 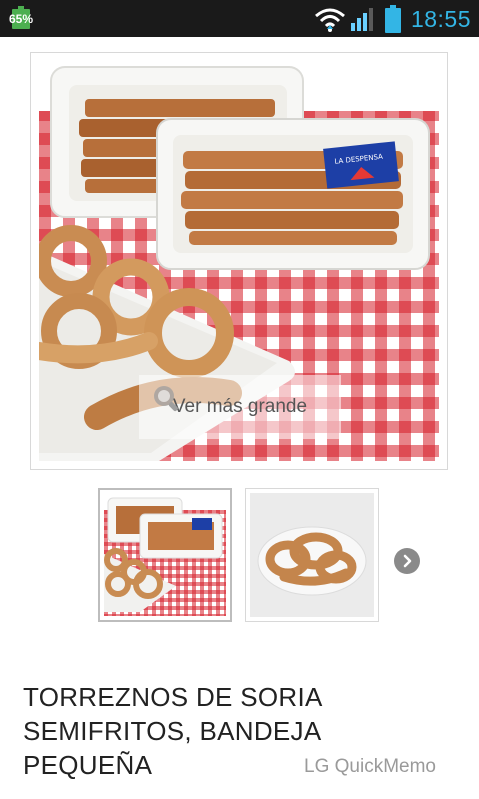 I want to click on clock: 18:55, so click(x=440, y=18).